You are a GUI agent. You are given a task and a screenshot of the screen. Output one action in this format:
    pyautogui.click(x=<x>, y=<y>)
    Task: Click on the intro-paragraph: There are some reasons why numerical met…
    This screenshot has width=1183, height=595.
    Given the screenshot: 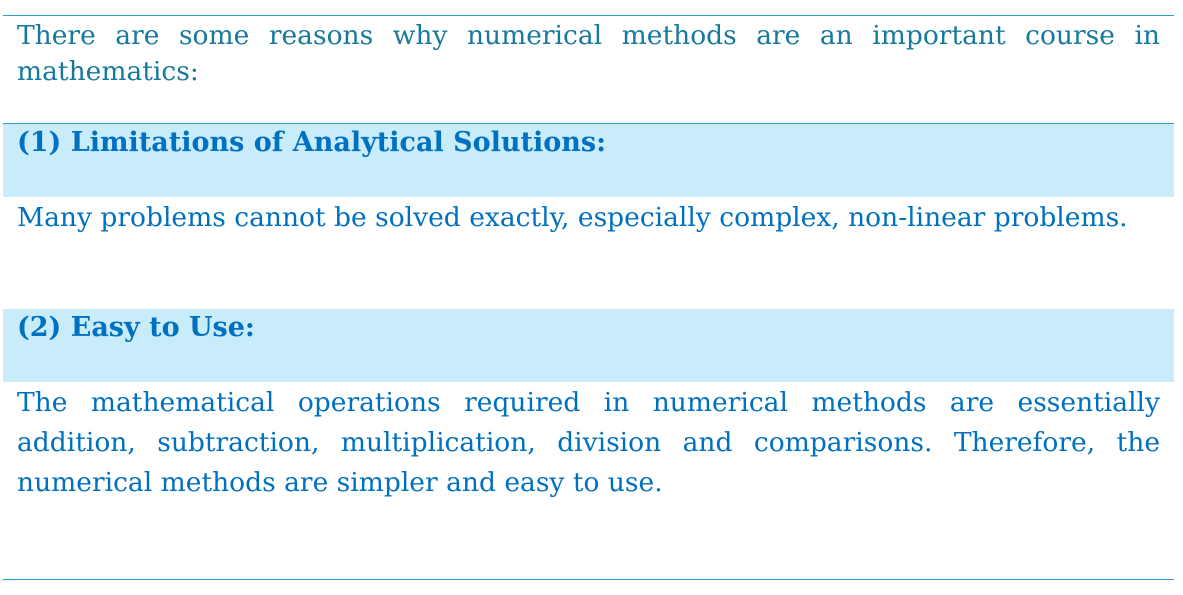 What is the action you would take?
    pyautogui.click(x=588, y=53)
    